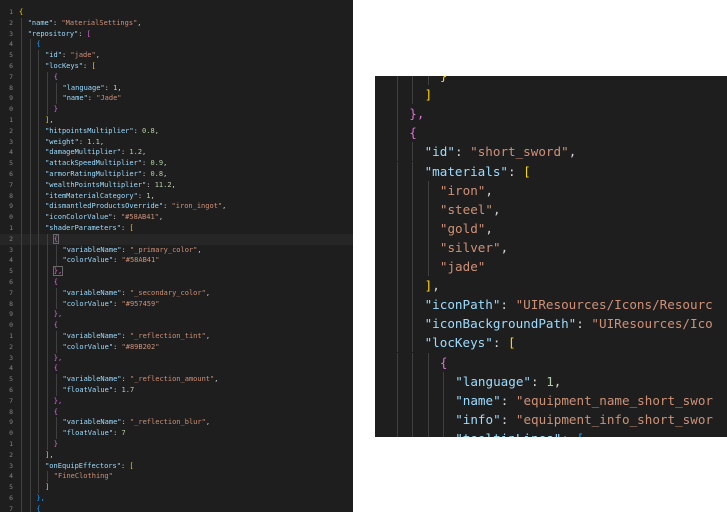 The width and height of the screenshot is (727, 512). What do you see at coordinates (551, 152) in the screenshot?
I see `code-line: "id": "short_sword",` at bounding box center [551, 152].